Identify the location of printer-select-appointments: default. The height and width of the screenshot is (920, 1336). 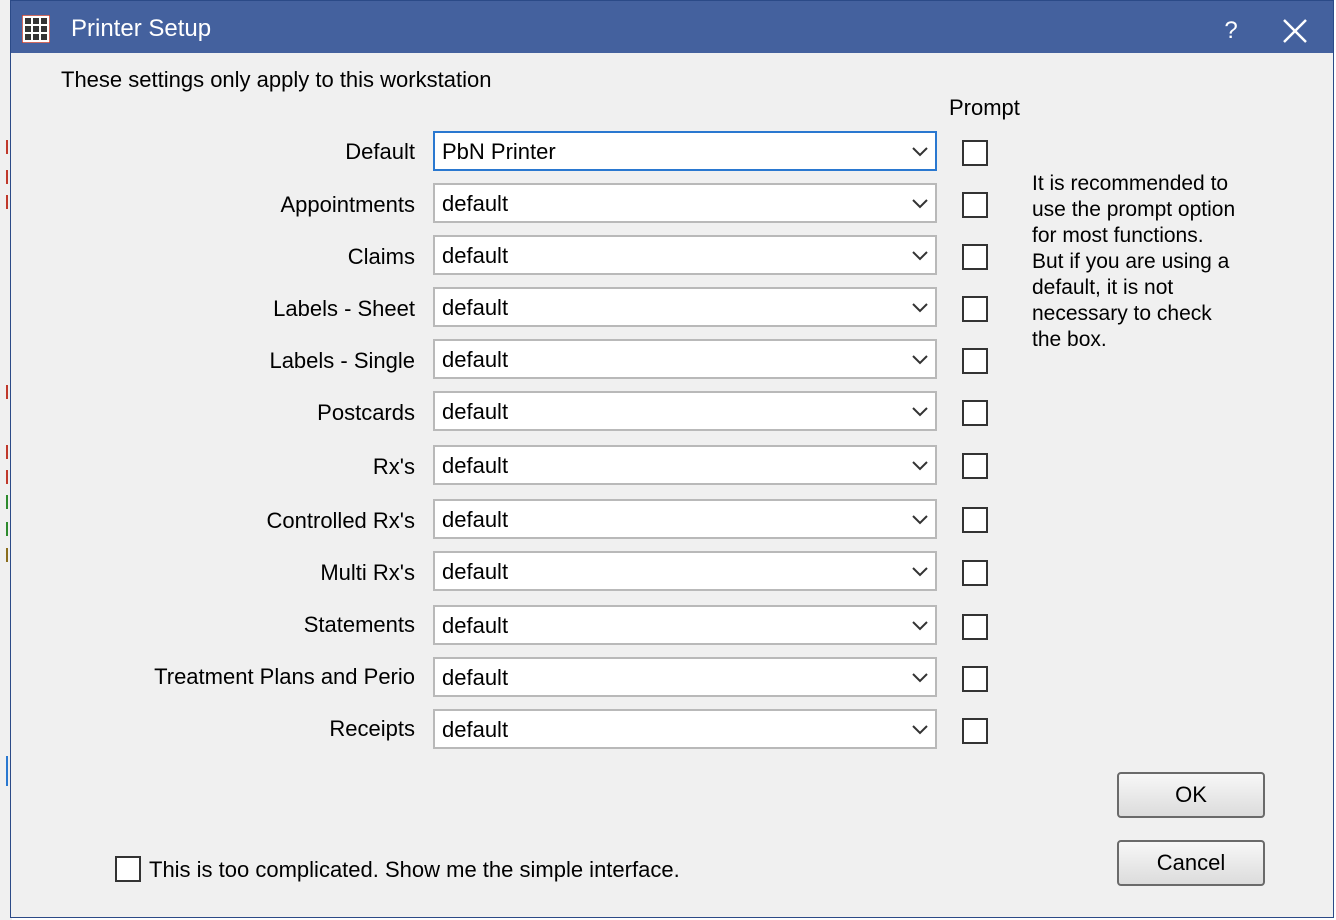
(685, 203).